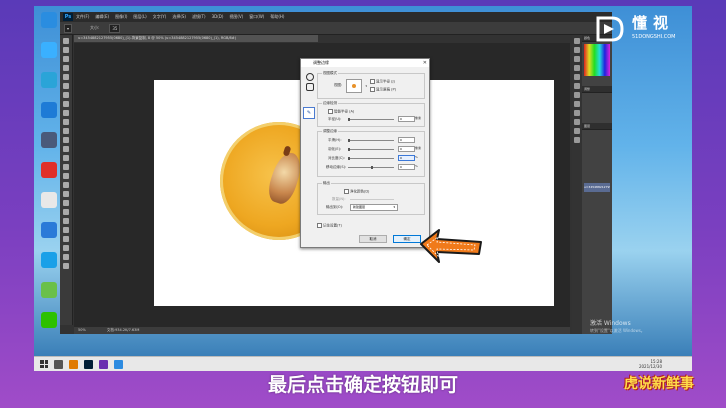  Describe the element at coordinates (371, 158) in the screenshot. I see `contrast-slider` at that location.